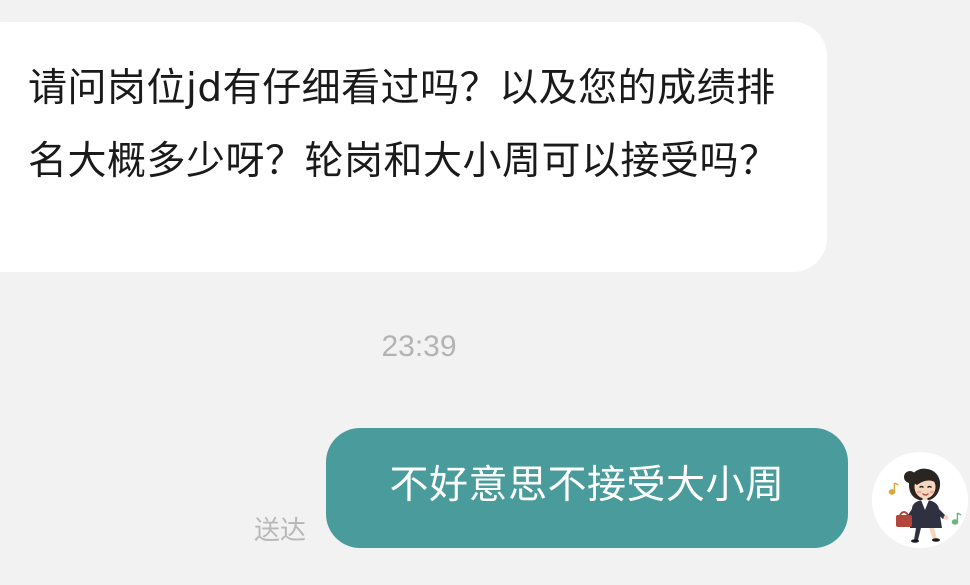 This screenshot has width=970, height=585. What do you see at coordinates (925, 505) in the screenshot?
I see `cartoon-businesswoman-avatar-icon` at bounding box center [925, 505].